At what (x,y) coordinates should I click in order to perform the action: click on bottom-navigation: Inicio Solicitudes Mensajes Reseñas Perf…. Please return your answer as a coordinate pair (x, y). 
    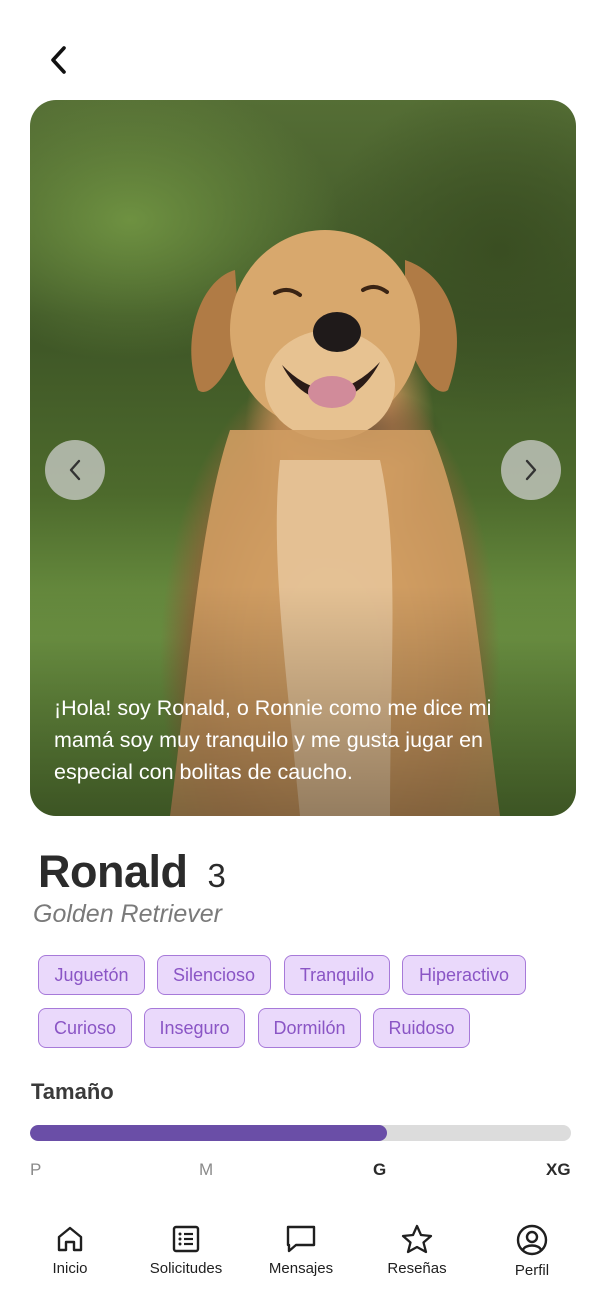
    Looking at the image, I should click on (301, 1260).